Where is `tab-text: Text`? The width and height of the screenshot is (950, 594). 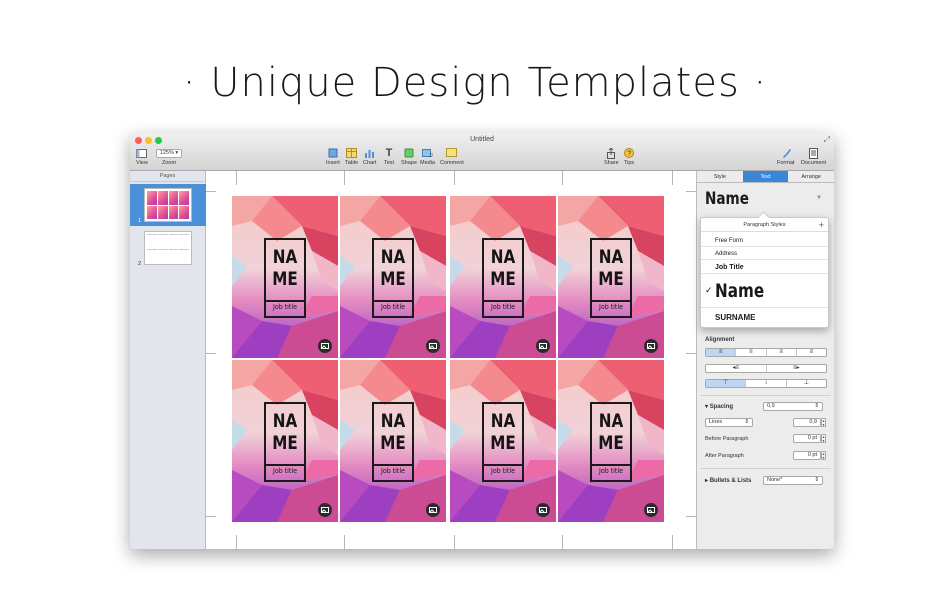
tab-text: Text is located at coordinates (765, 176).